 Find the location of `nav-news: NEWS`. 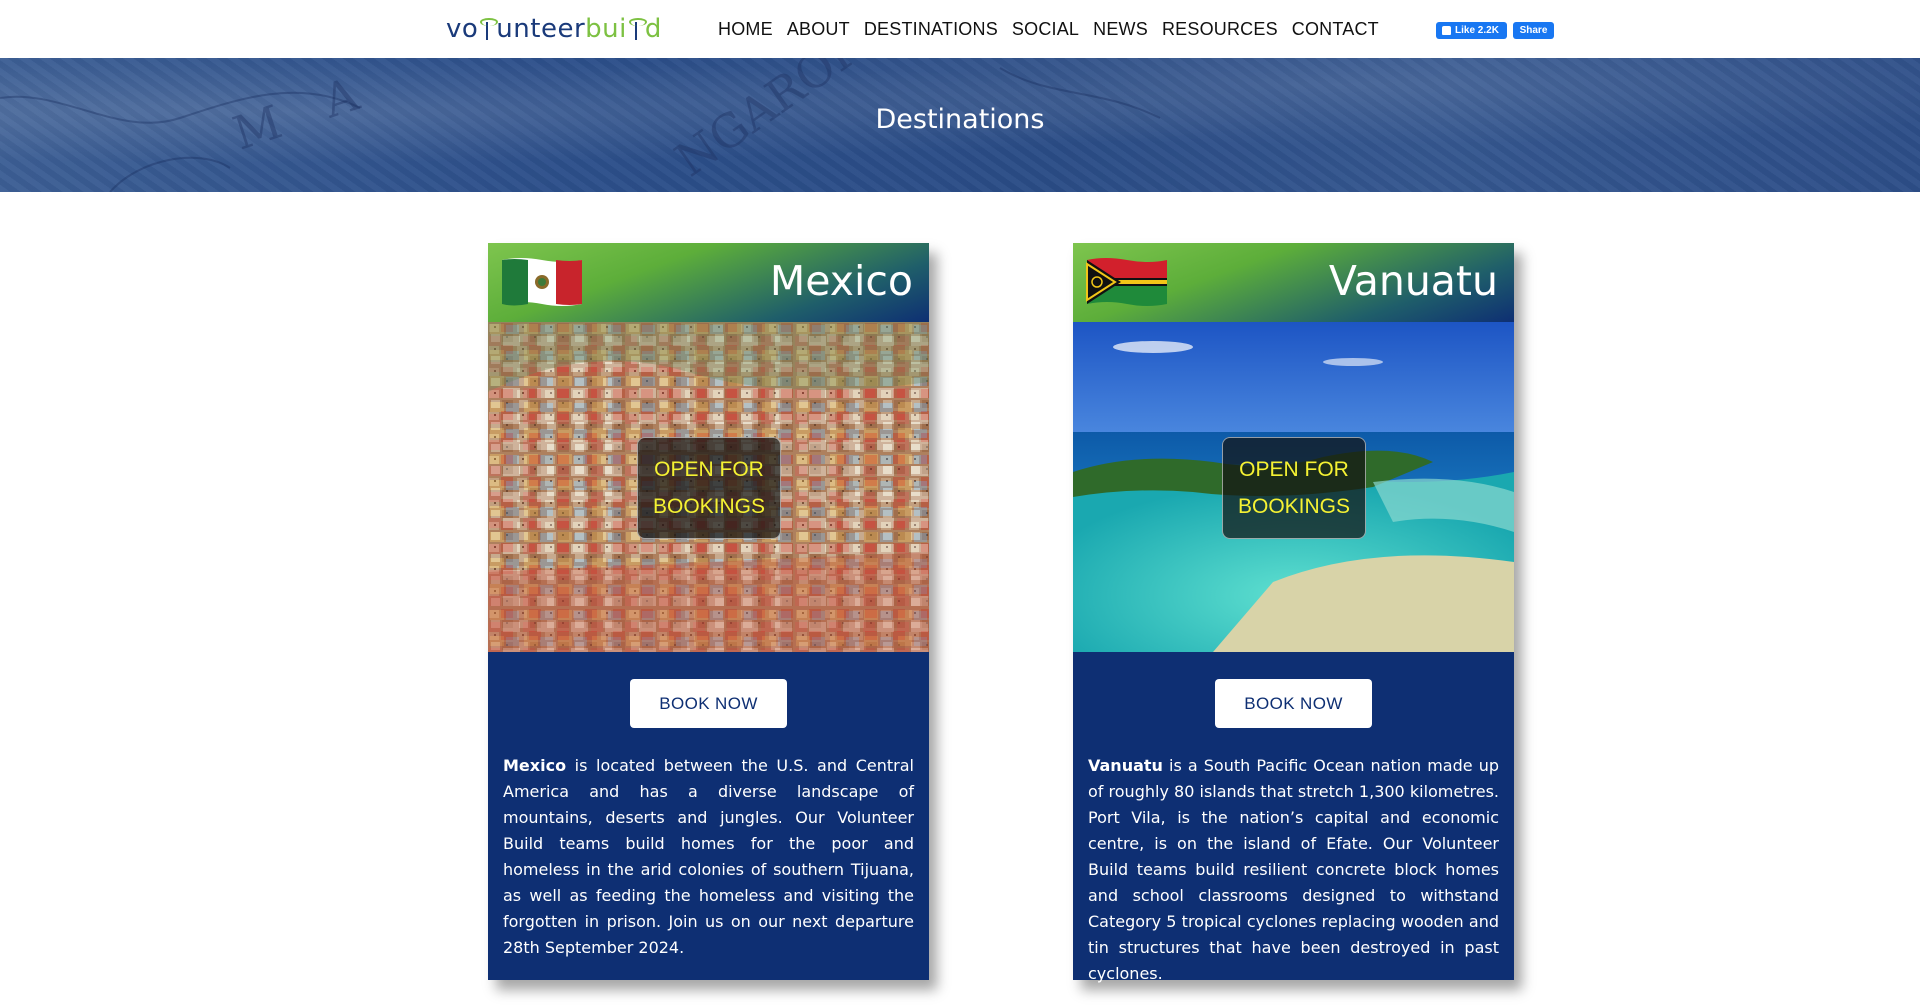

nav-news: NEWS is located at coordinates (1120, 29).